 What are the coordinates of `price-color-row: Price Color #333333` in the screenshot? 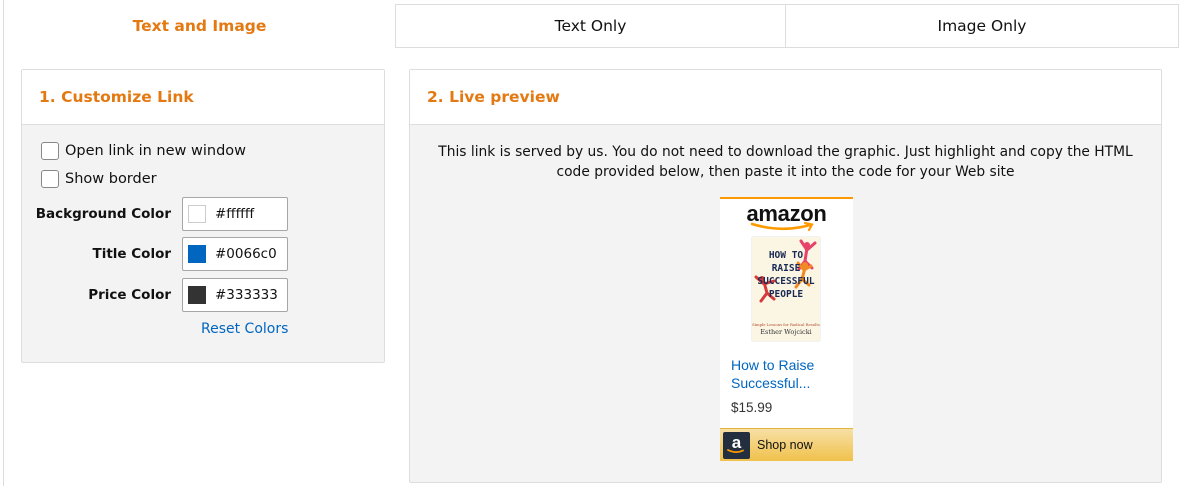 It's located at (204, 295).